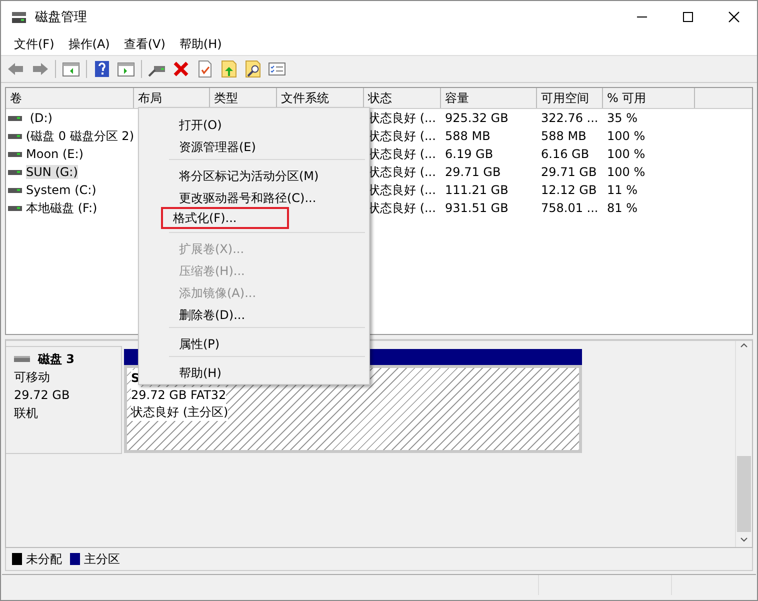  Describe the element at coordinates (61, 190) in the screenshot. I see `volume-name: System (C:)` at that location.